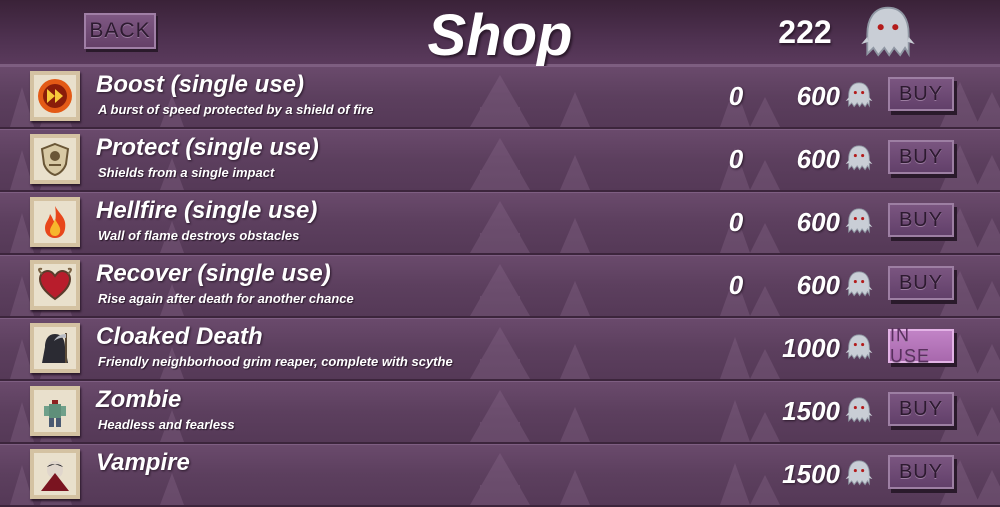 This screenshot has width=1000, height=507. Describe the element at coordinates (143, 462) in the screenshot. I see `item-name: Vampire` at that location.